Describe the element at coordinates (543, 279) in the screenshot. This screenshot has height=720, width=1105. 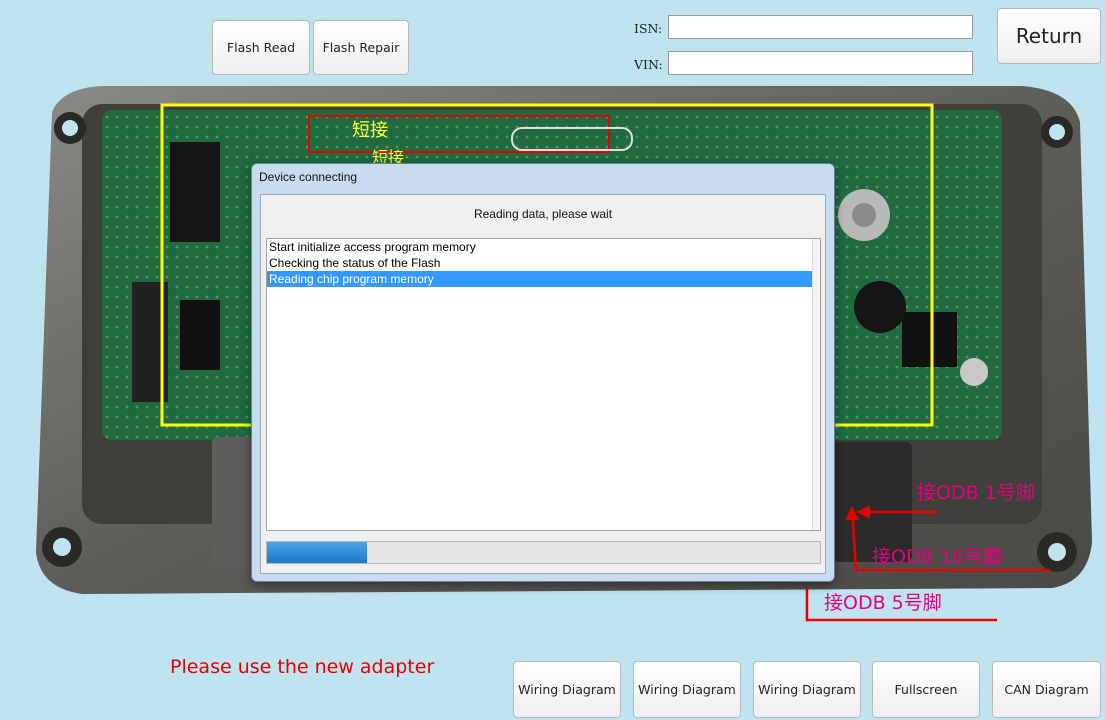
I see `log-item-selected: Reading chip program memory` at that location.